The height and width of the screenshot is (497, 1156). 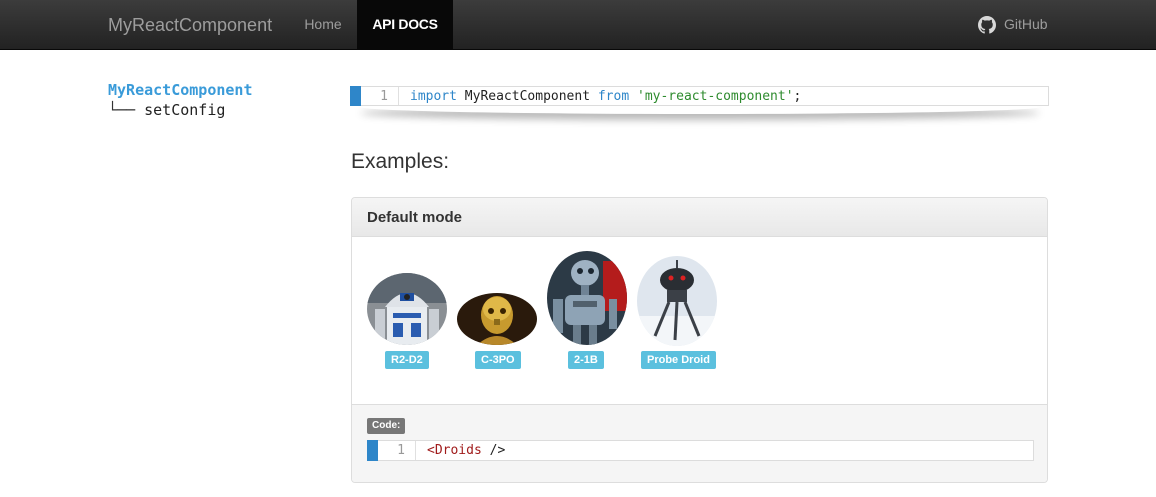 What do you see at coordinates (386, 426) in the screenshot?
I see `code-label: Code:` at bounding box center [386, 426].